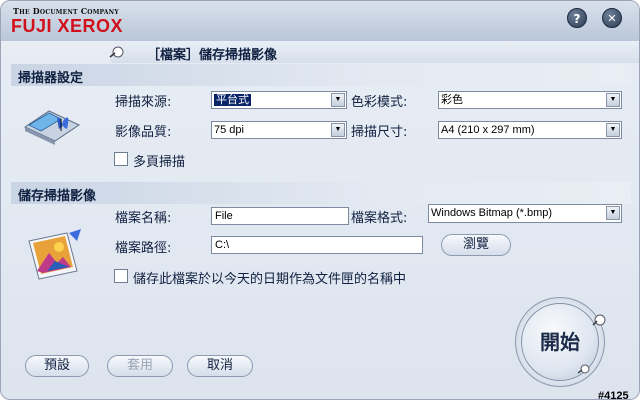 Image resolution: width=640 pixels, height=406 pixels. Describe the element at coordinates (57, 366) in the screenshot. I see `default-button: 預設` at that location.